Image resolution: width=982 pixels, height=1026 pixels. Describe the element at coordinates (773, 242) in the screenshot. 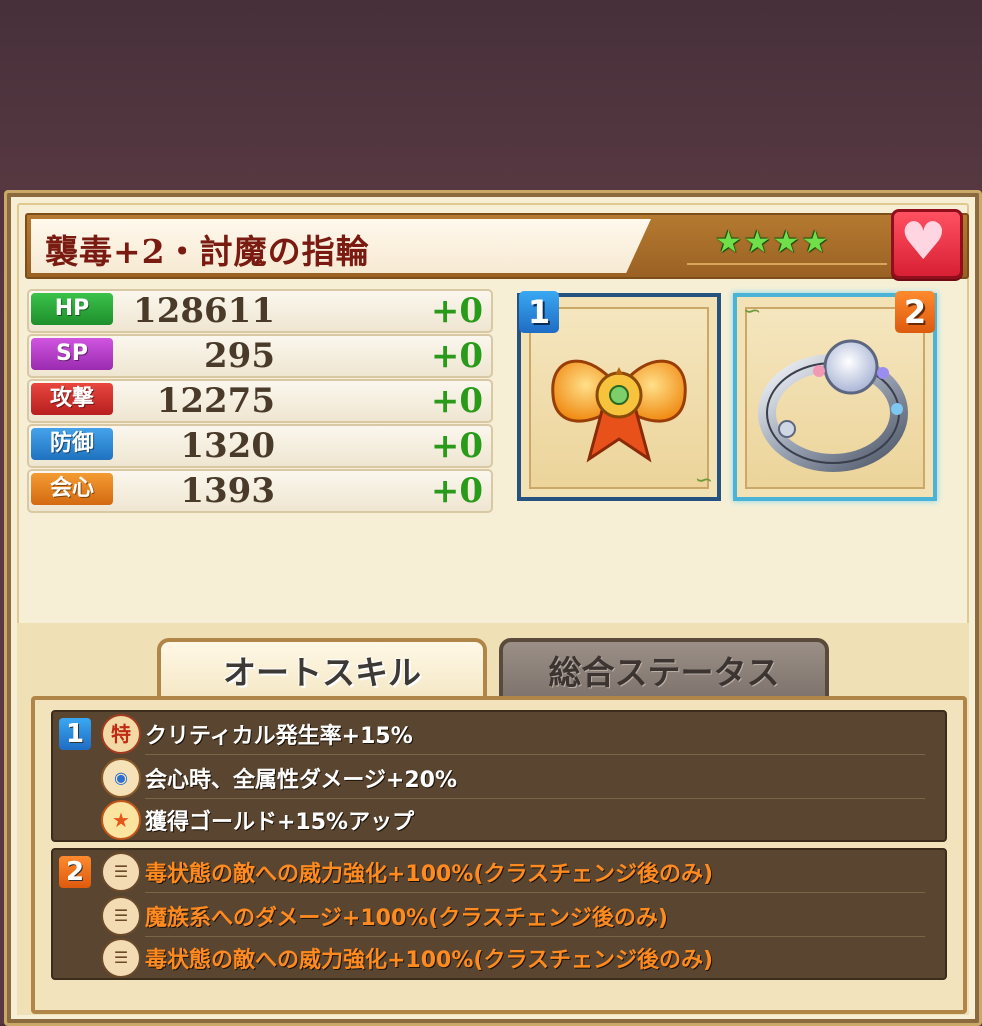

I see `rarity-stars: ★★★★` at that location.